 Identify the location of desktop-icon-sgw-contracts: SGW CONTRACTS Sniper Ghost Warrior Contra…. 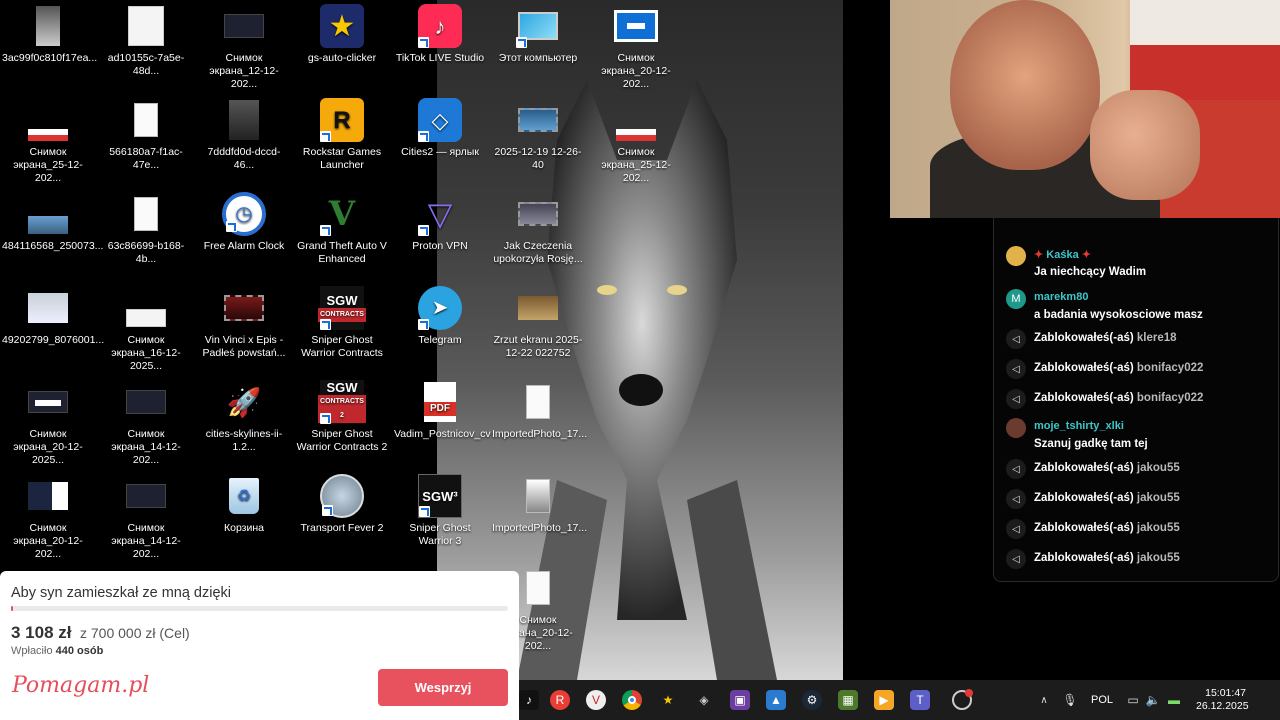
(342, 323).